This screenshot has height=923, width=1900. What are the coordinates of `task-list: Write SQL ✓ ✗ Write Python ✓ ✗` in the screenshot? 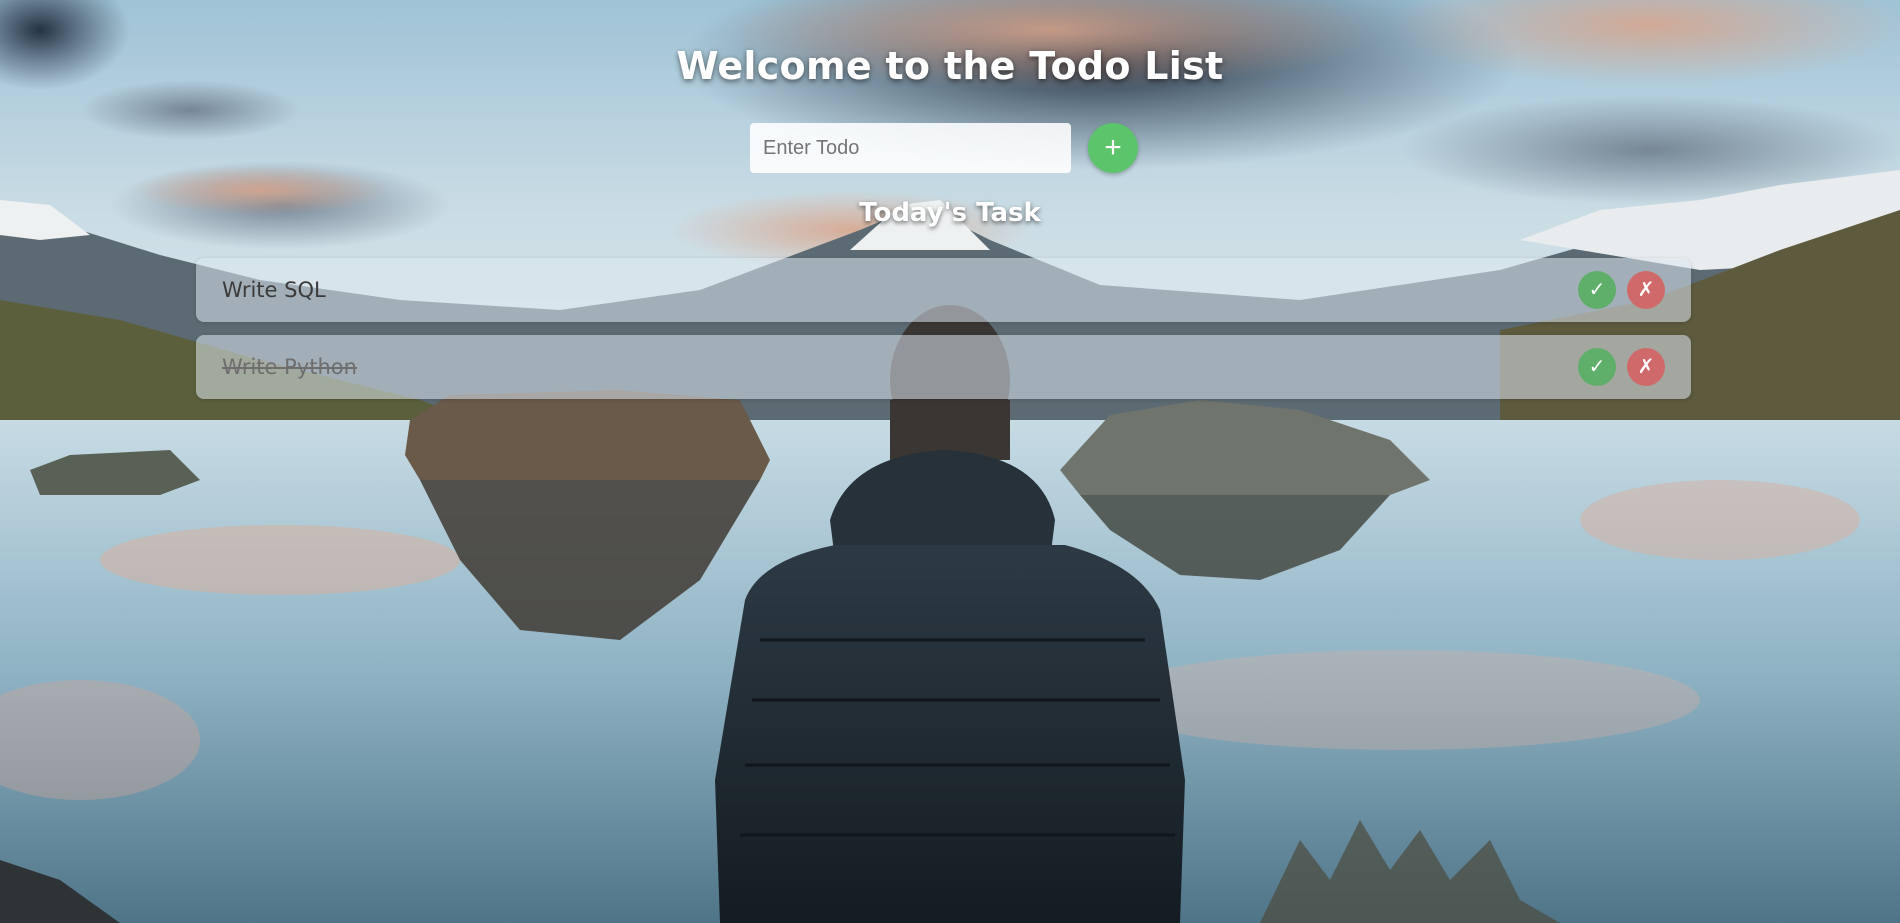 It's located at (943, 335).